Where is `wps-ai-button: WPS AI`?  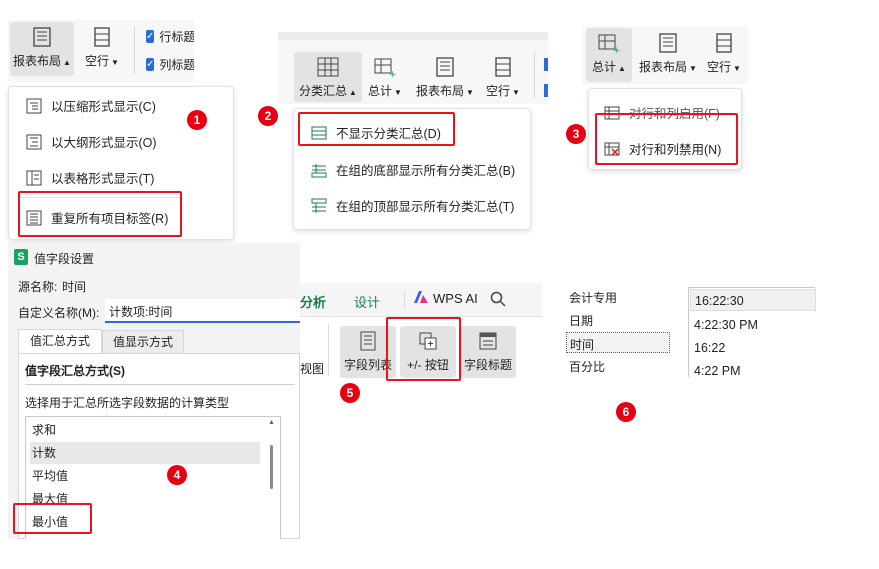 wps-ai-button: WPS AI is located at coordinates (446, 298).